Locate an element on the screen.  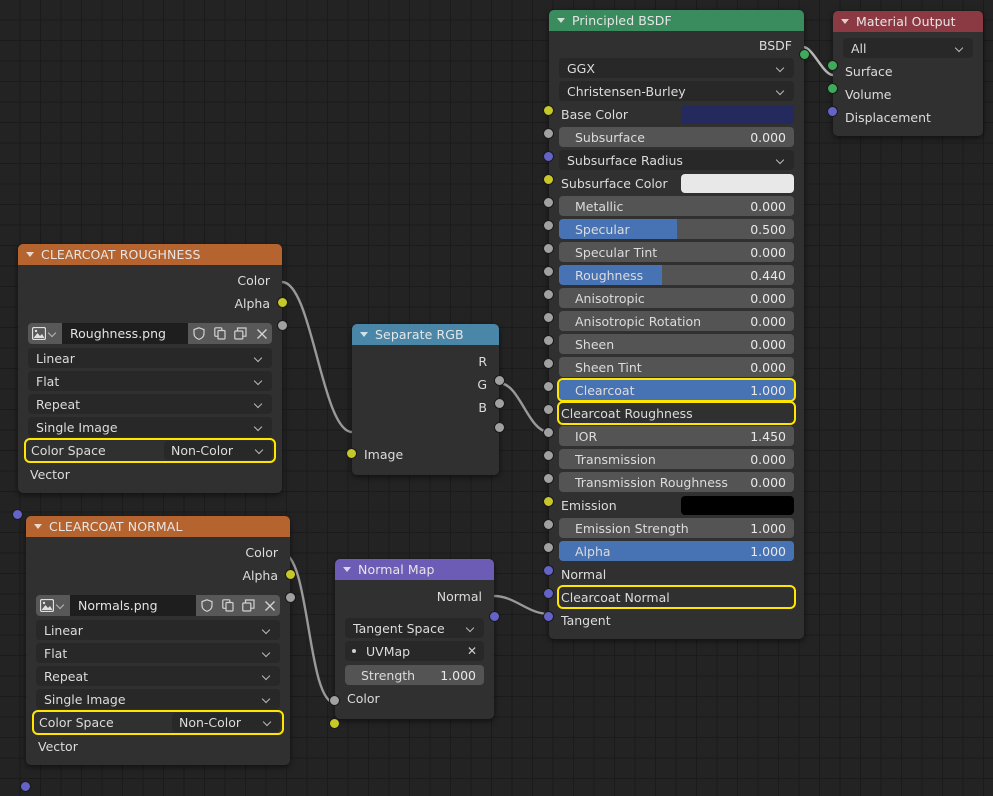
pack-image-button is located at coordinates (240, 333).